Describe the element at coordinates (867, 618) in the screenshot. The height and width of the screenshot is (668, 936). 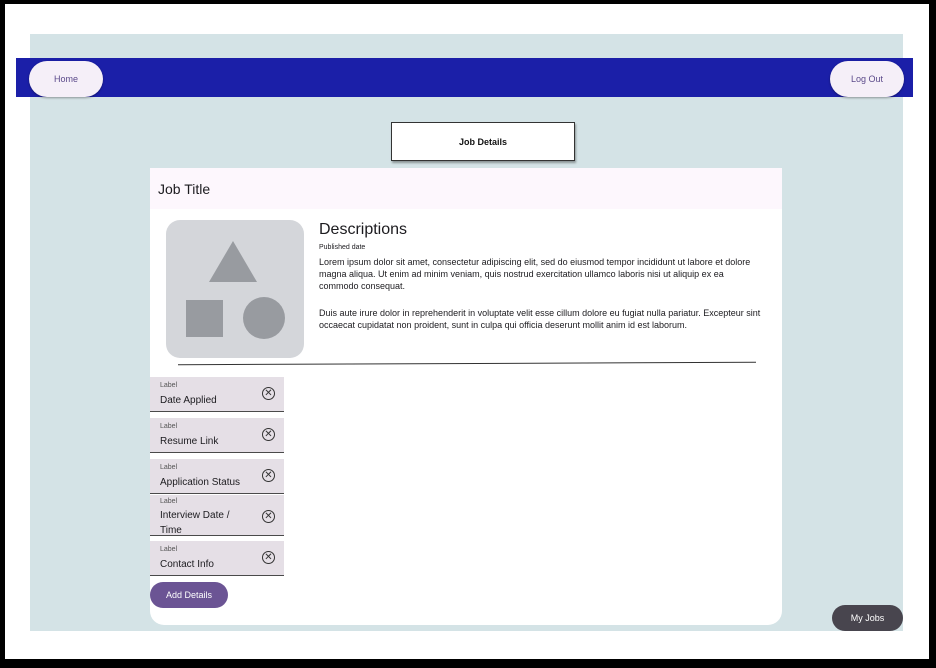
I see `my-jobs-button: My Jobs` at that location.